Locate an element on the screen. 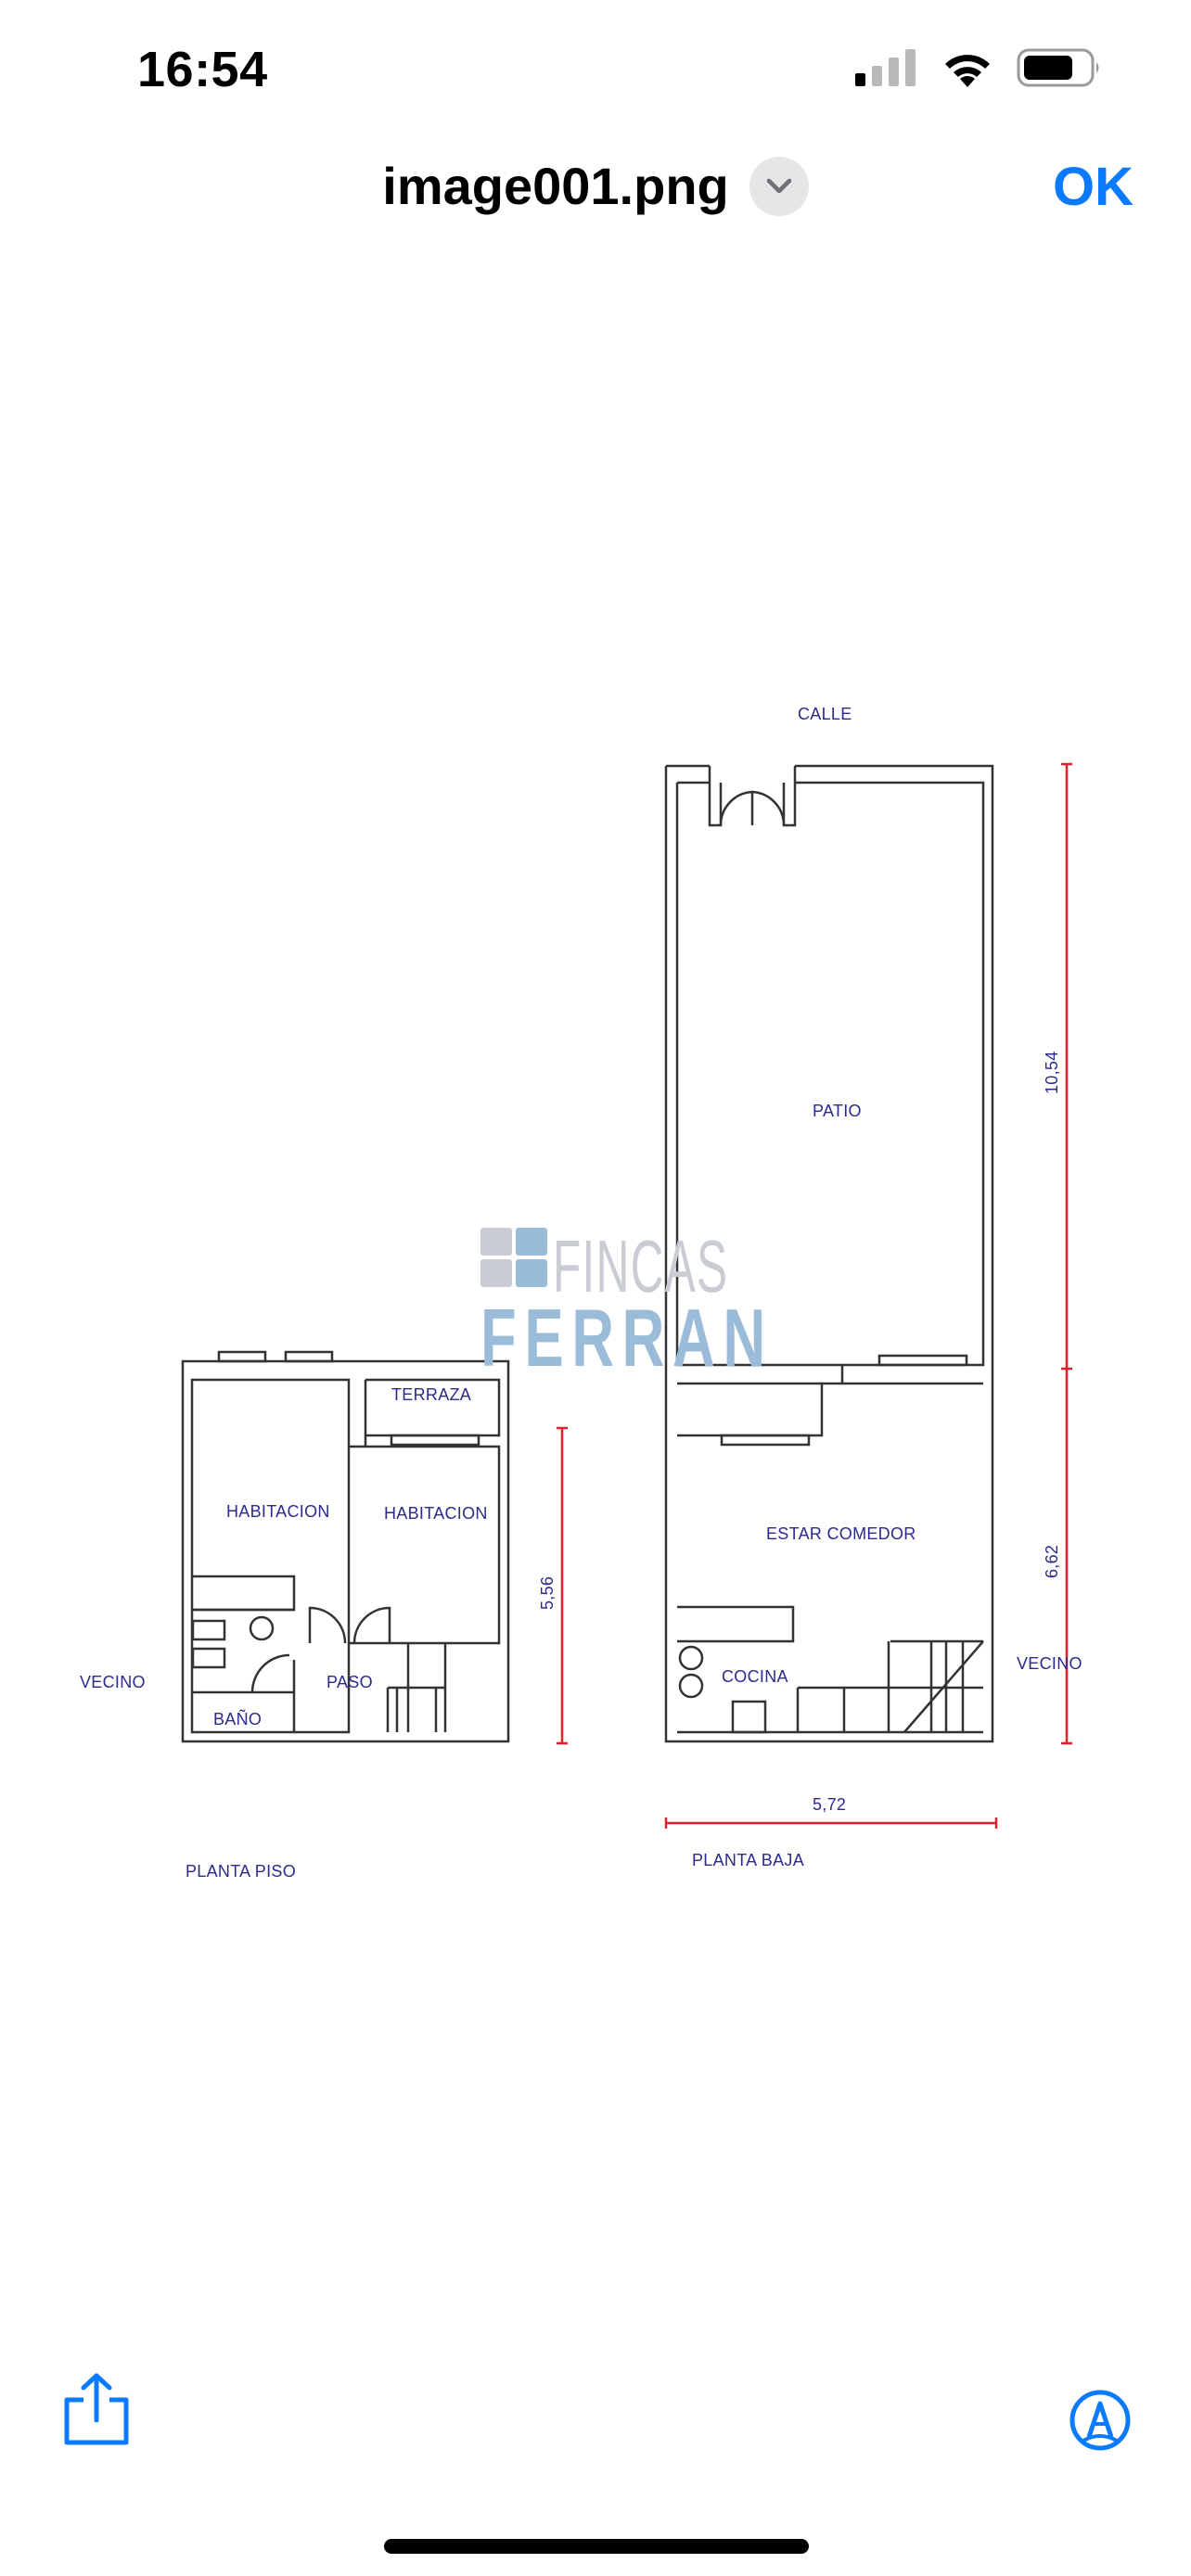 This screenshot has height=2576, width=1191. room-label-paso: PASO is located at coordinates (350, 1682).